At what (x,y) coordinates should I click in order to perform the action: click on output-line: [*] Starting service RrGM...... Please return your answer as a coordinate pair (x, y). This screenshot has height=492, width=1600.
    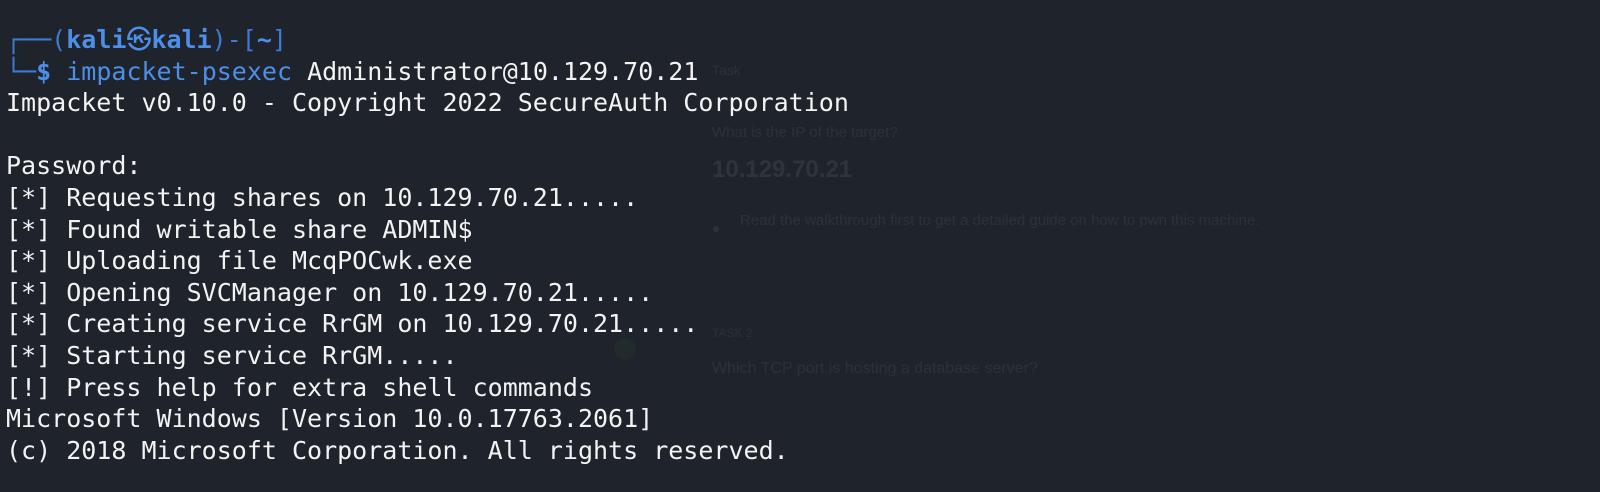
    Looking at the image, I should click on (232, 355).